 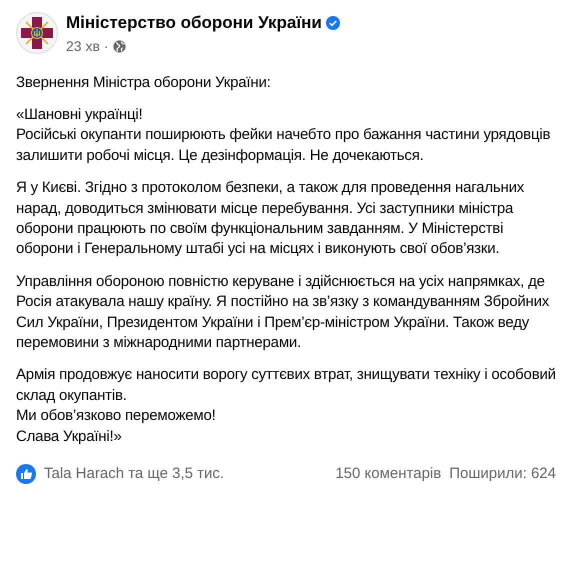 I want to click on post-time-link: 23 хв, so click(x=83, y=46).